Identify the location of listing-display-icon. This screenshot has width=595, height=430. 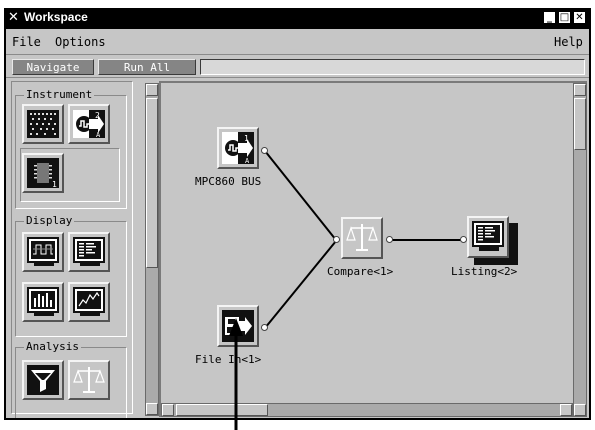
(89, 252).